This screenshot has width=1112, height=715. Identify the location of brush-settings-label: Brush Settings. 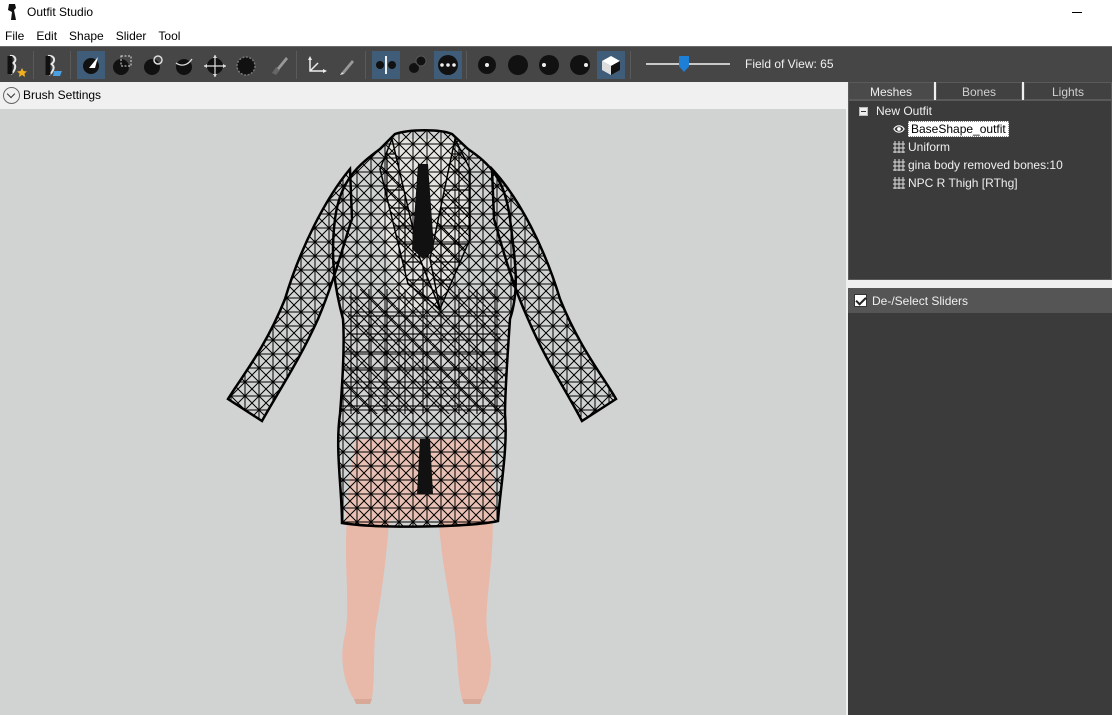
(62, 95).